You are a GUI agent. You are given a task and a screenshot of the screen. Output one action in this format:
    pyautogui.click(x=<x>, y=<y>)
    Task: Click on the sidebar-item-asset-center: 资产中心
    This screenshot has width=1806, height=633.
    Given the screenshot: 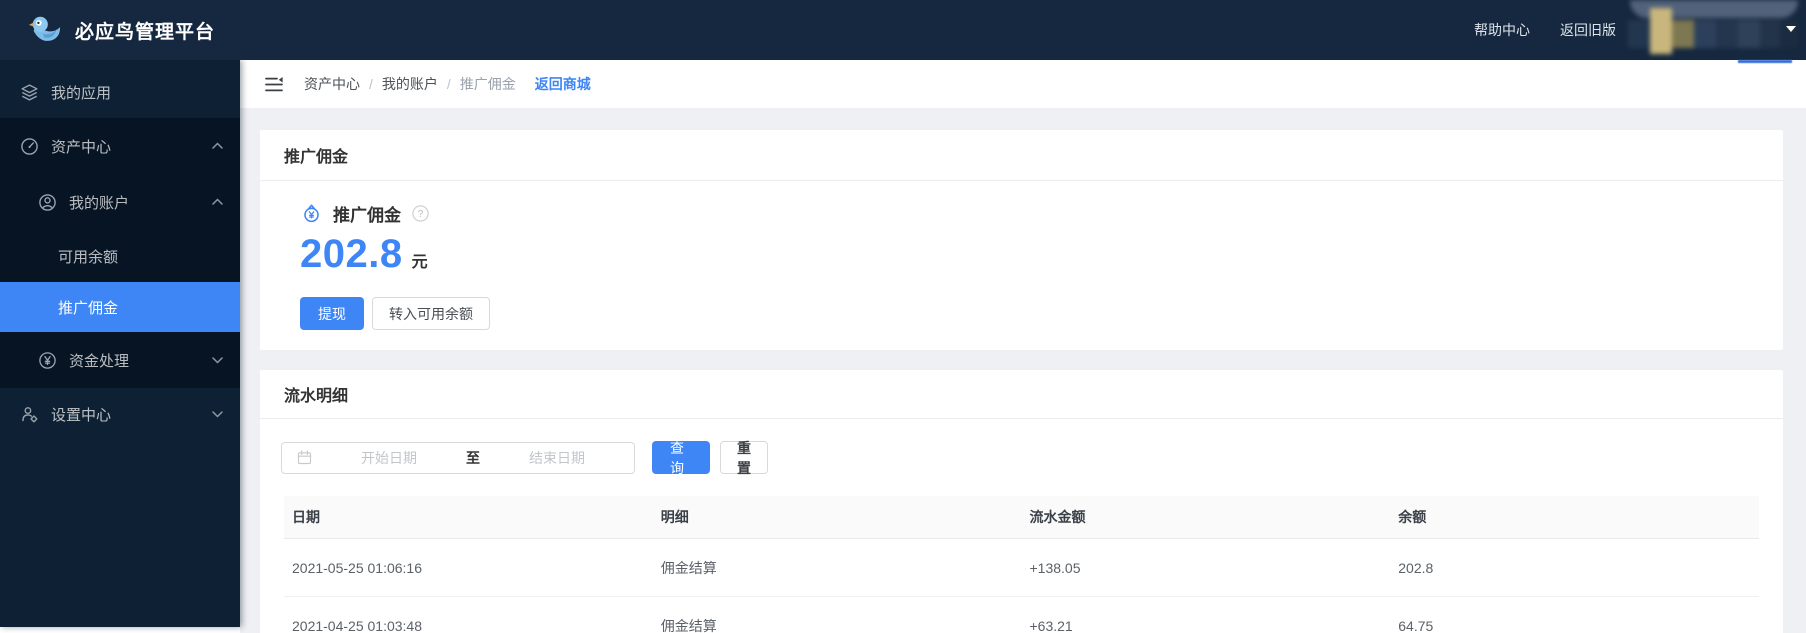 What is the action you would take?
    pyautogui.click(x=120, y=146)
    